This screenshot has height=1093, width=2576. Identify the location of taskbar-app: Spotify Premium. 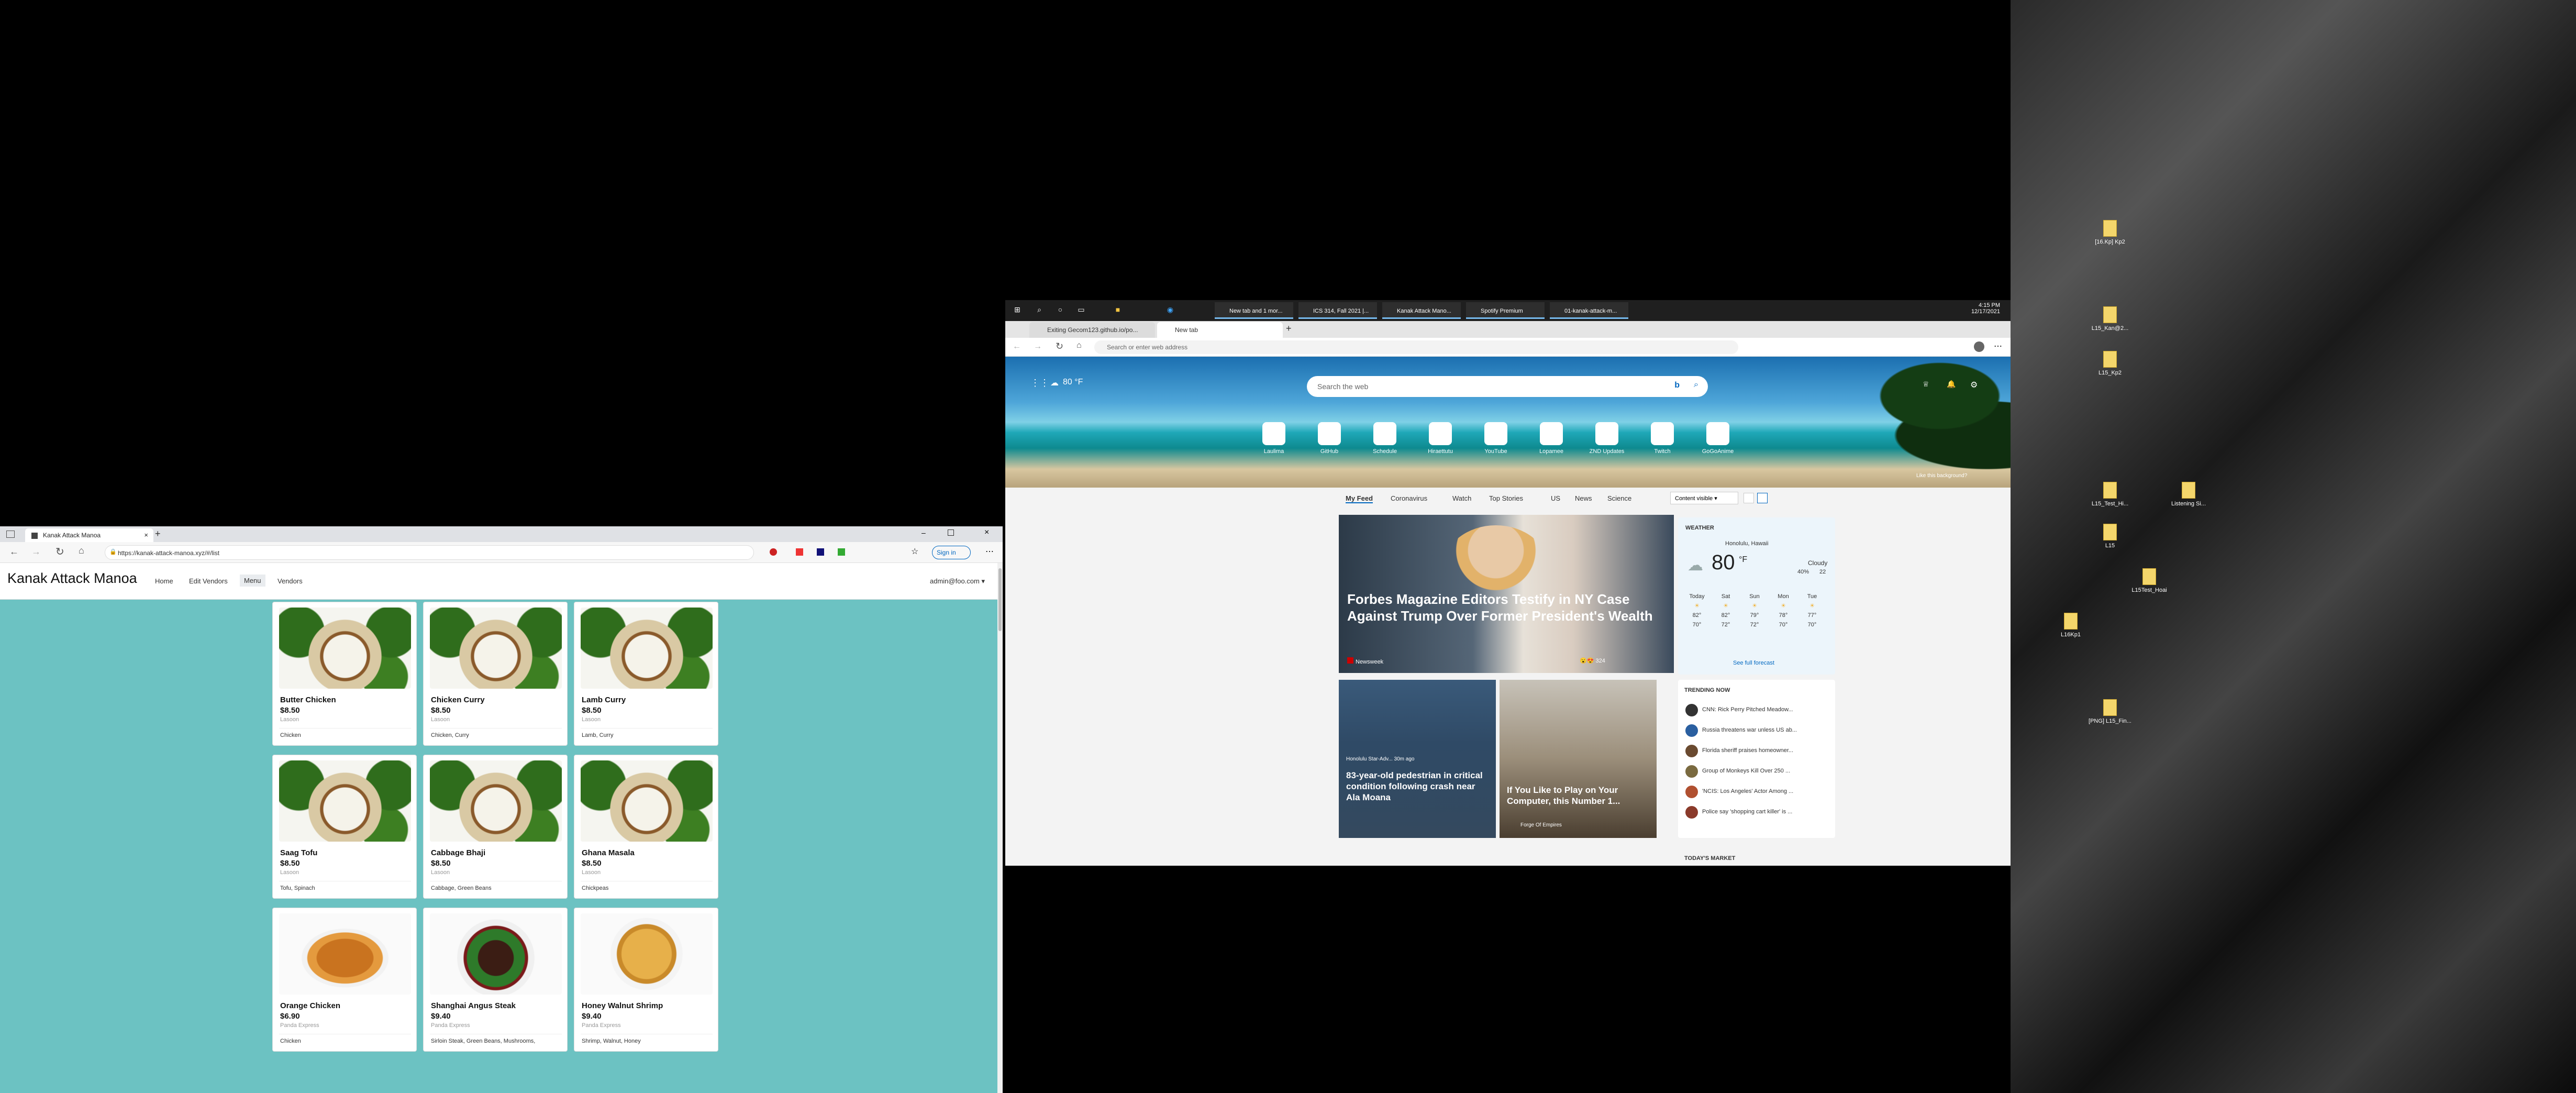
(1505, 310).